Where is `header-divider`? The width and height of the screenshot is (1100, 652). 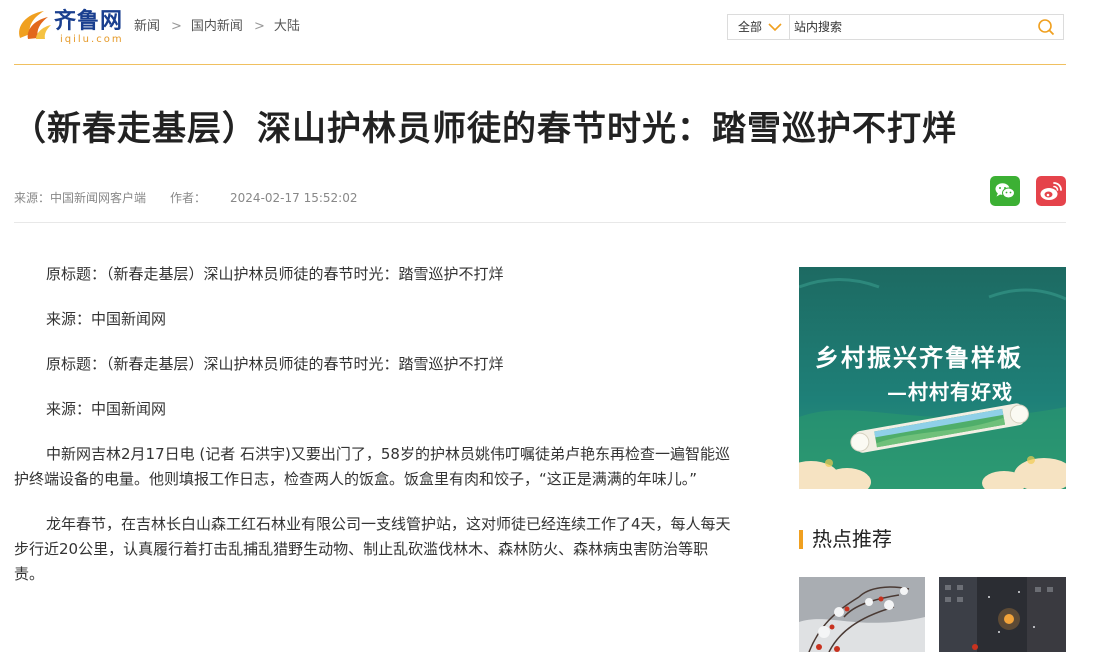 header-divider is located at coordinates (540, 64).